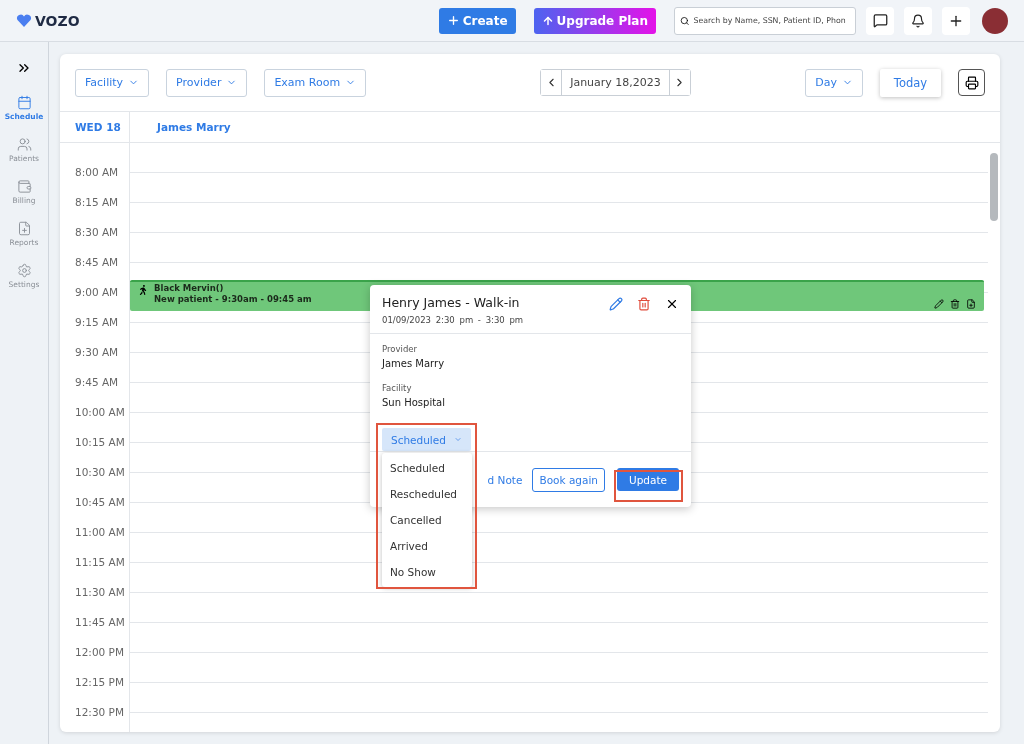  What do you see at coordinates (194, 127) in the screenshot?
I see `provider-heading: James Marry` at bounding box center [194, 127].